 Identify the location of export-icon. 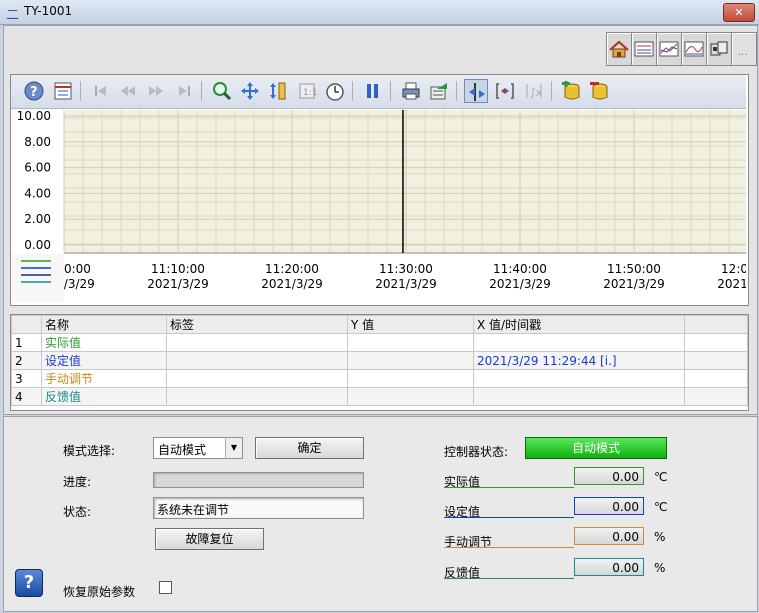
(439, 91).